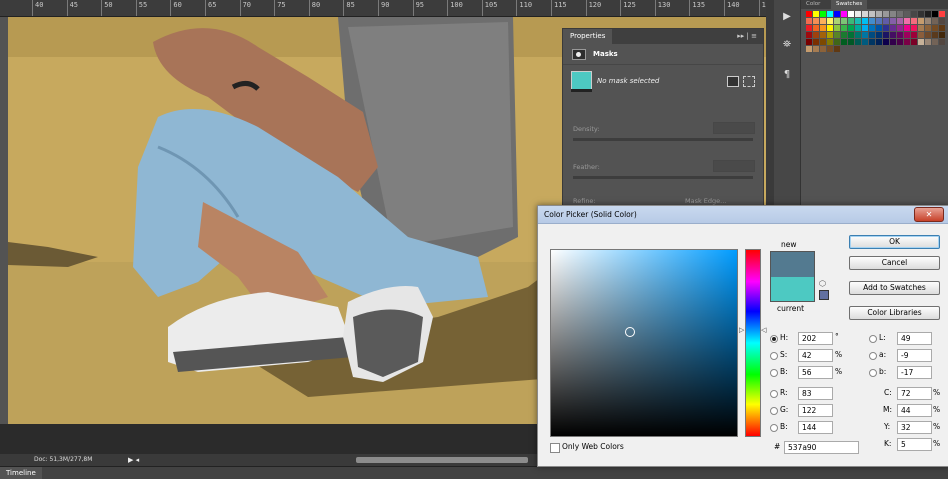  I want to click on red-radio, so click(774, 394).